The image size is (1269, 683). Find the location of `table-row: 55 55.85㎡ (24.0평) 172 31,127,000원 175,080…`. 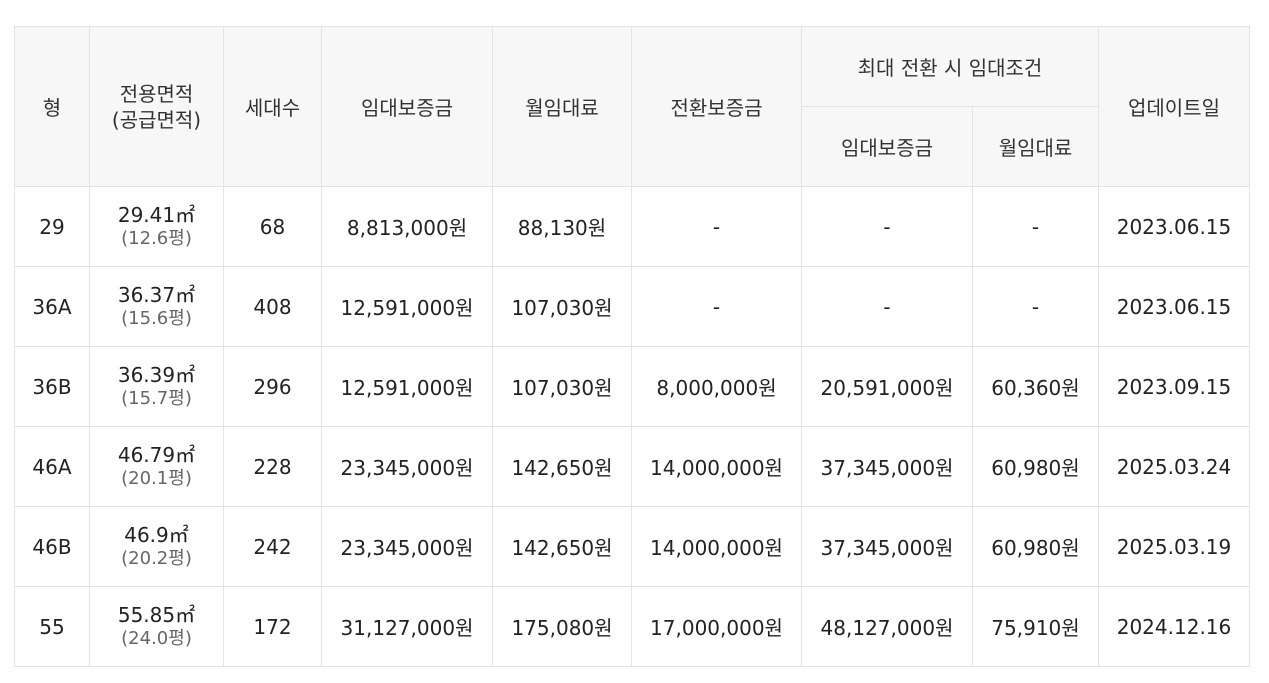

table-row: 55 55.85㎡ (24.0평) 172 31,127,000원 175,080… is located at coordinates (632, 626).